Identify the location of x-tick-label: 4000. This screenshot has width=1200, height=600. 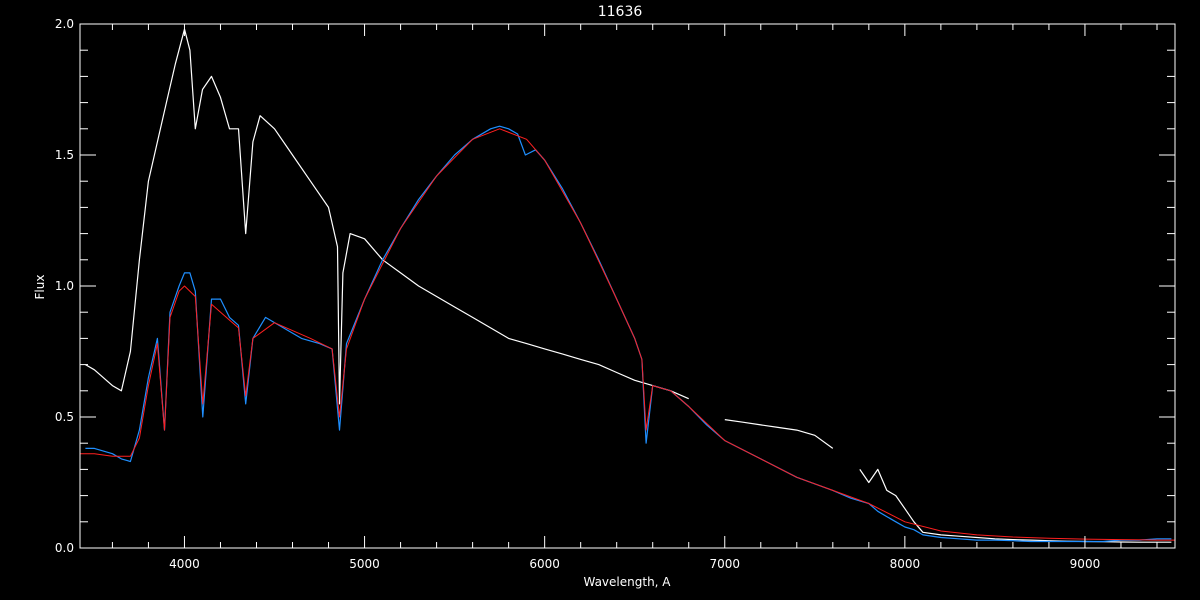
(184, 564).